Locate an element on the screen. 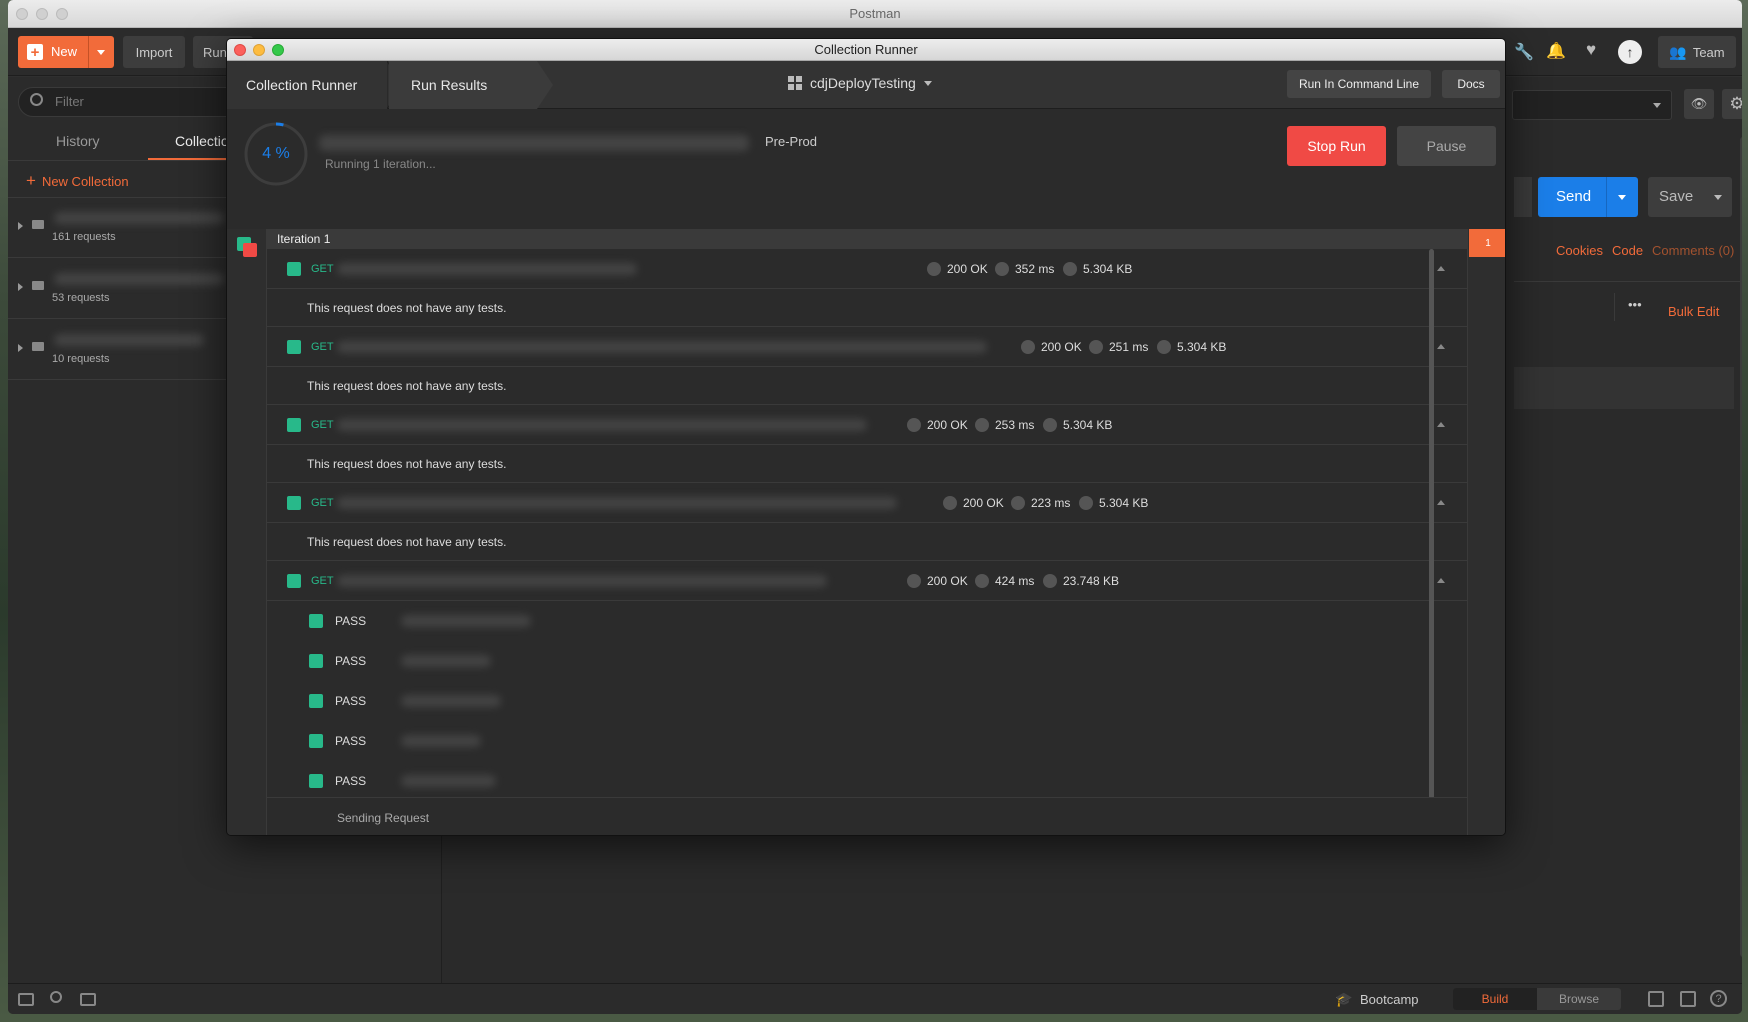 This screenshot has width=1748, height=1022. stop-run-button: Stop Run is located at coordinates (1336, 146).